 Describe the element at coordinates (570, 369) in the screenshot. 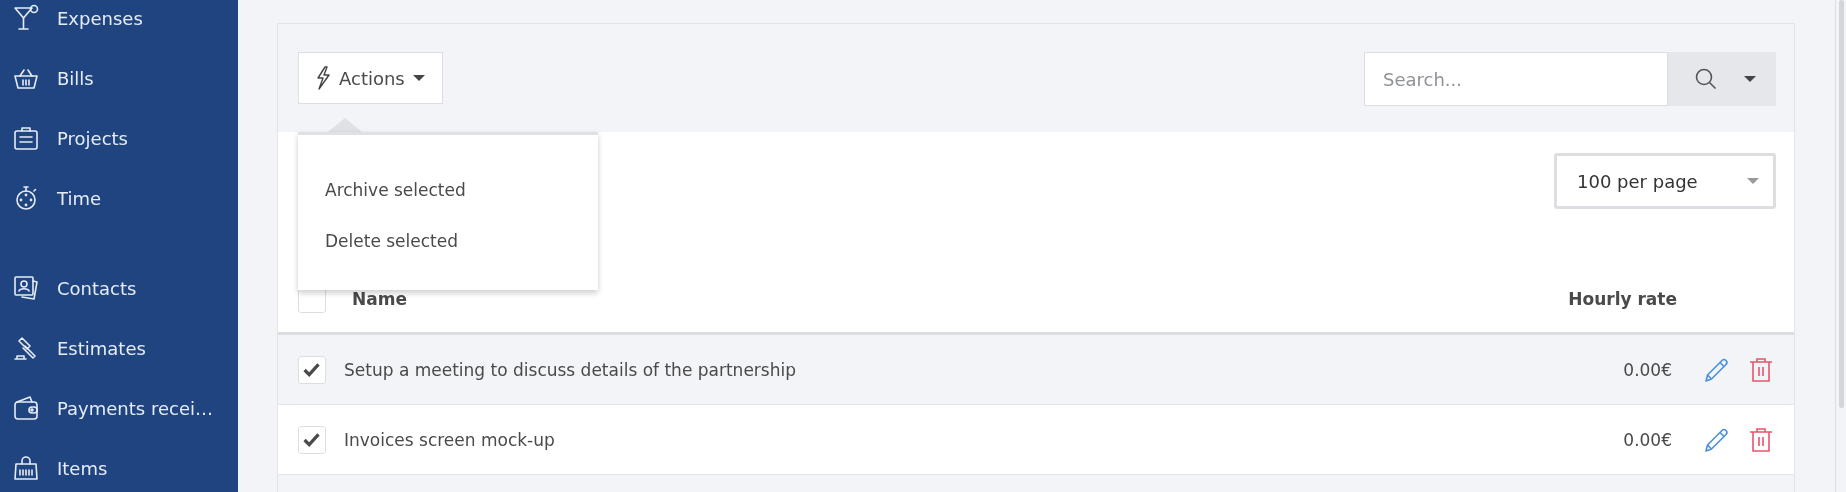

I see `table-cell-text: Setup a meeting to discuss details of the partnership` at that location.